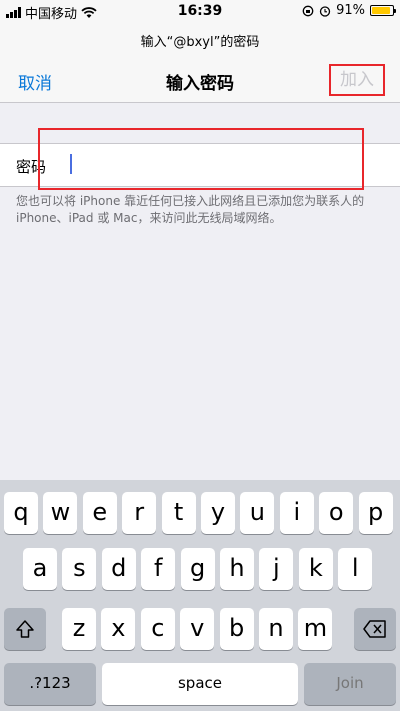 This screenshot has width=400, height=711. What do you see at coordinates (118, 629) in the screenshot?
I see `key-x: x` at bounding box center [118, 629].